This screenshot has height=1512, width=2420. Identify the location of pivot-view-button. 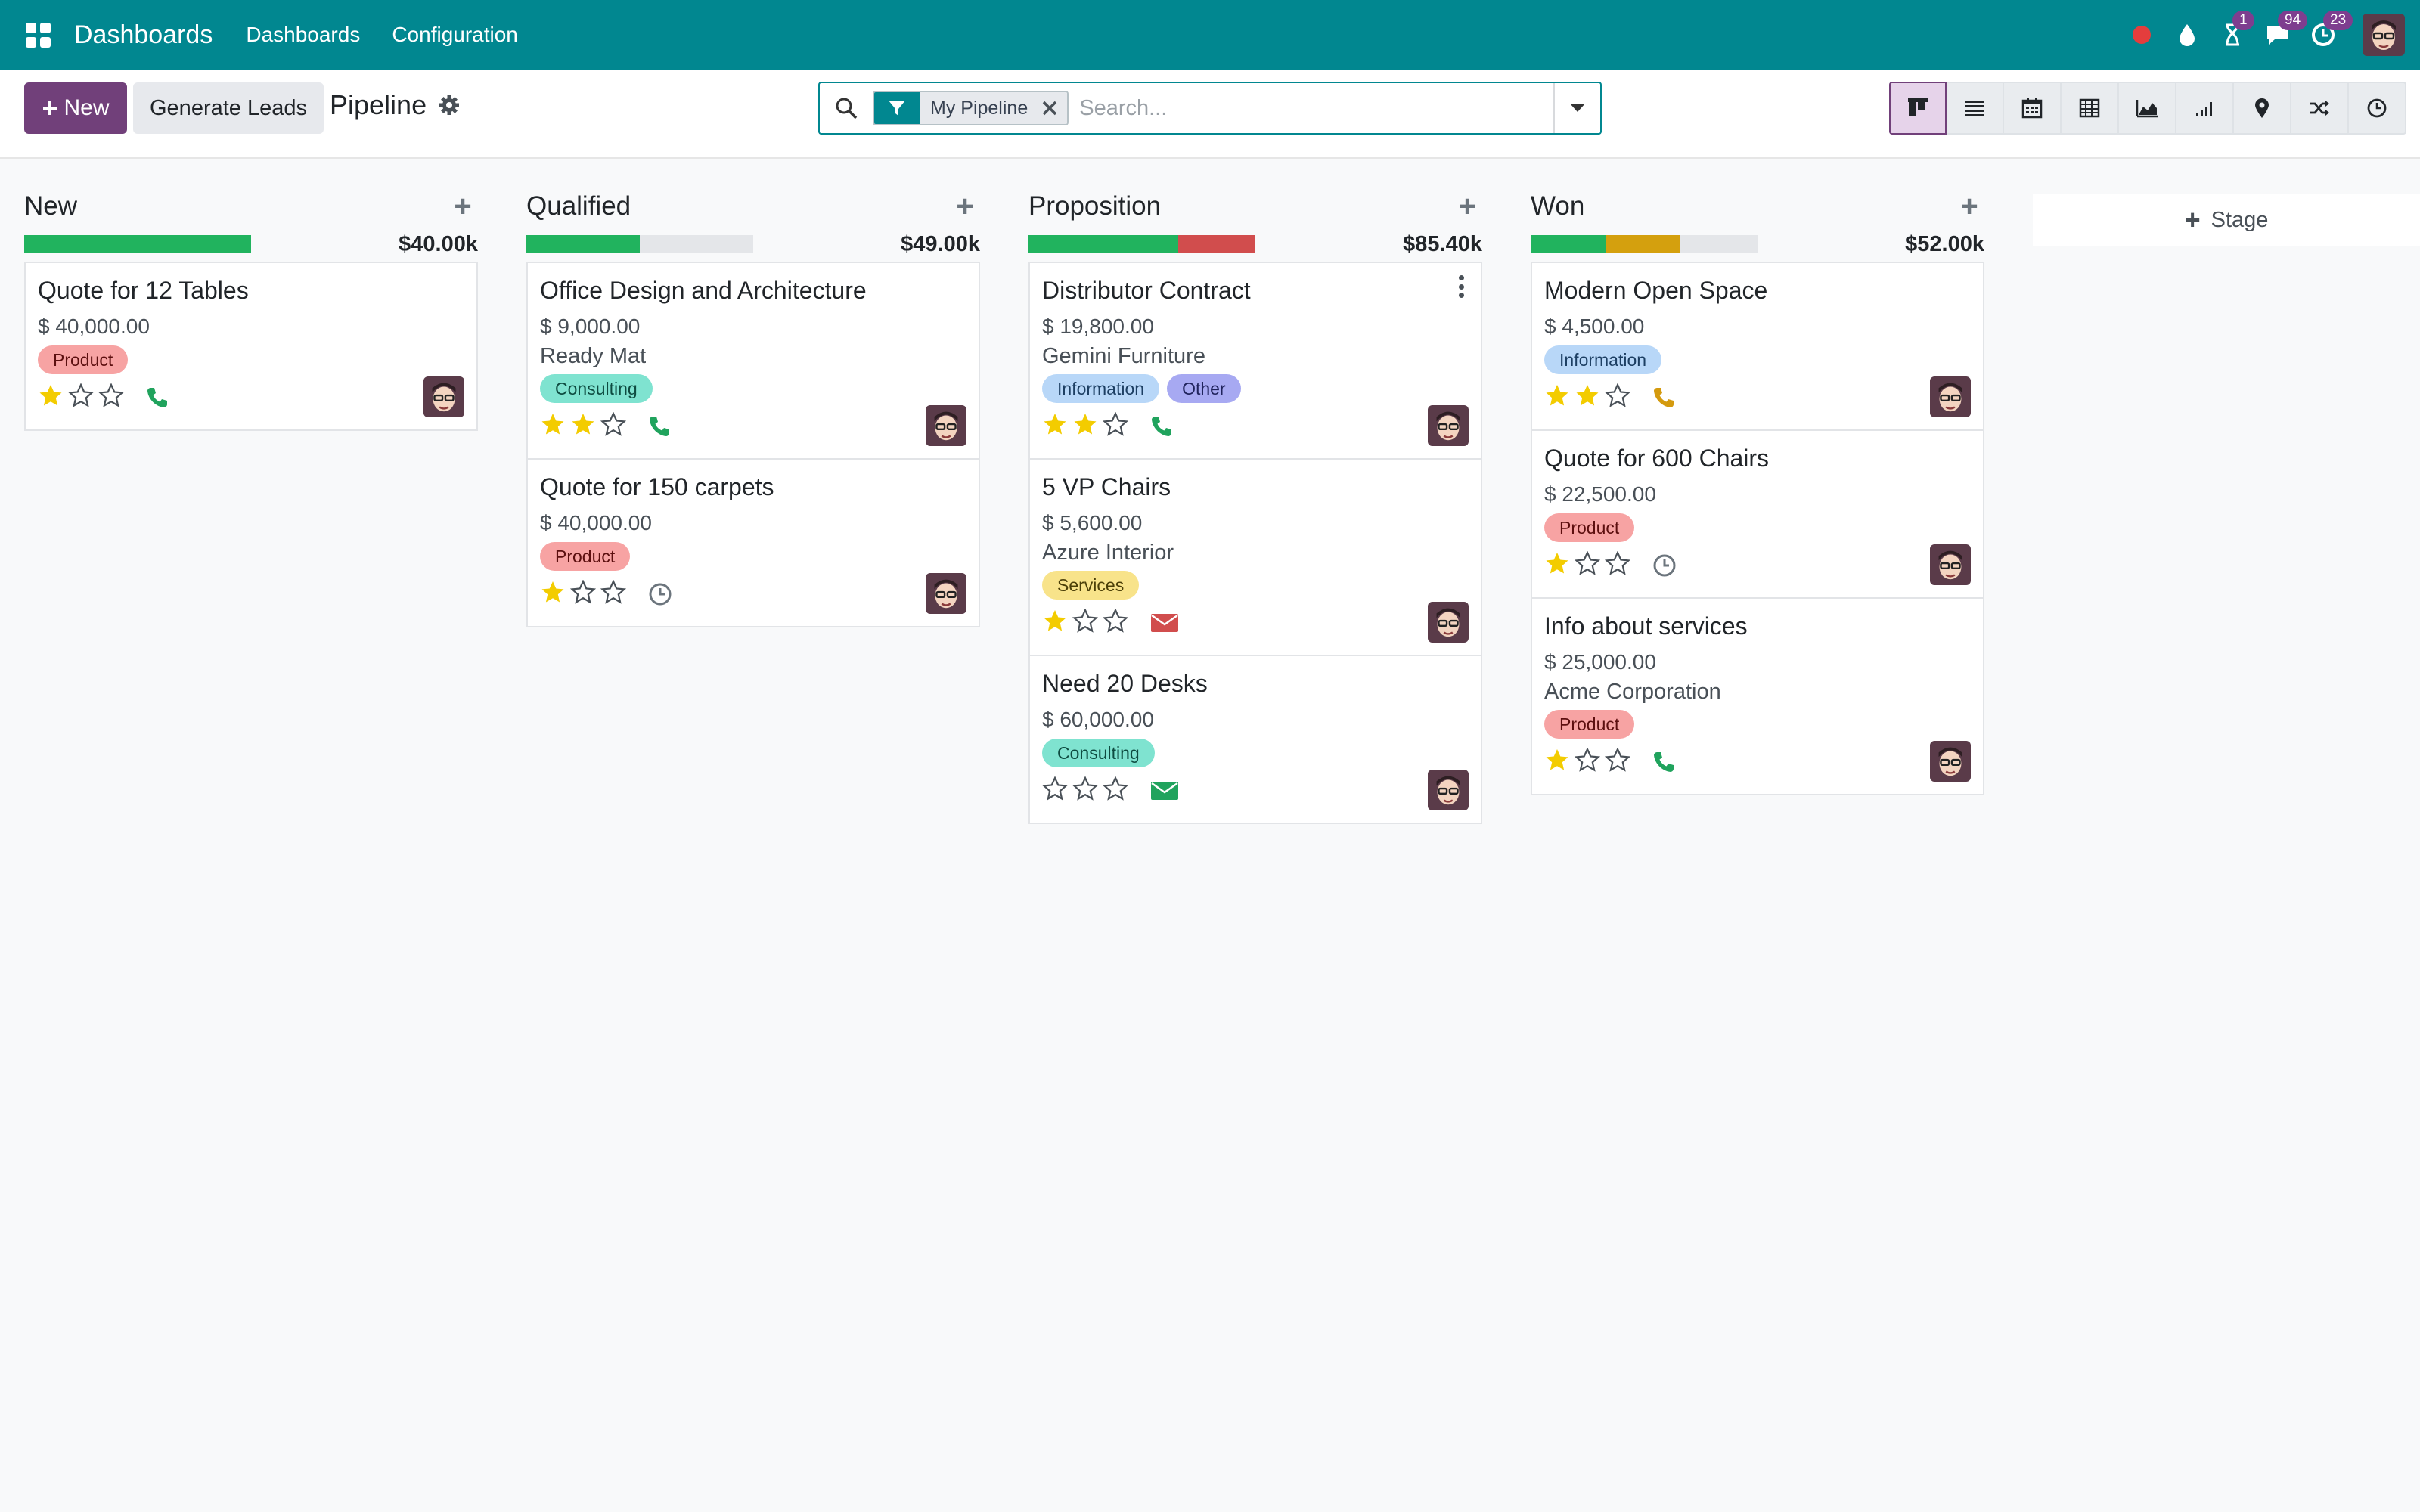
(2090, 109).